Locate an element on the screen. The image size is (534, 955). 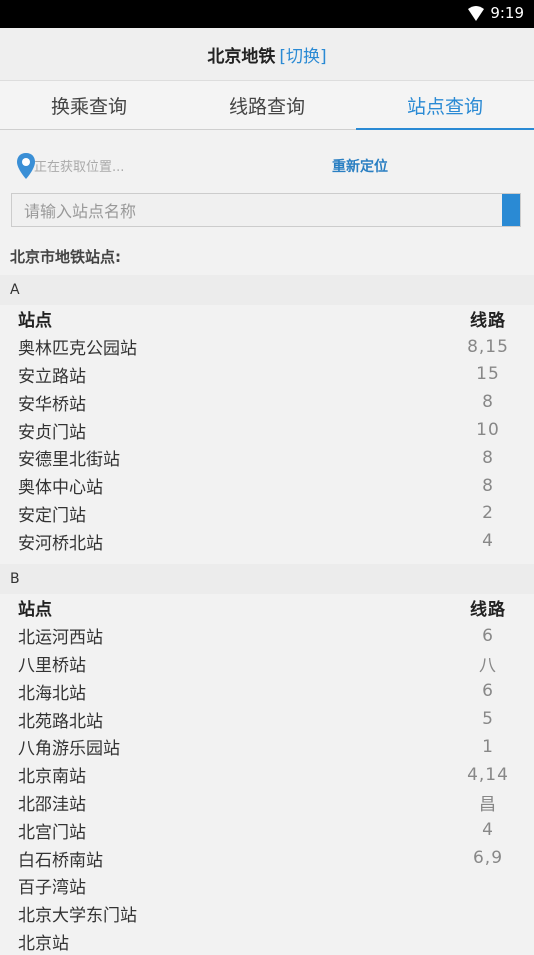
station-lines: 1 is located at coordinates (488, 746).